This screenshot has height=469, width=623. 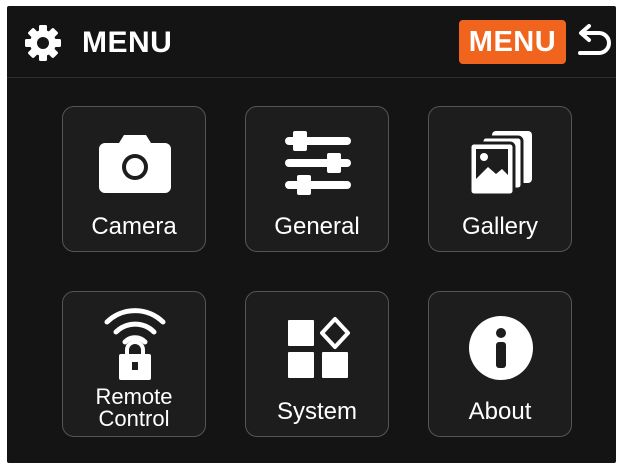 I want to click on tile-label: About, so click(x=500, y=411).